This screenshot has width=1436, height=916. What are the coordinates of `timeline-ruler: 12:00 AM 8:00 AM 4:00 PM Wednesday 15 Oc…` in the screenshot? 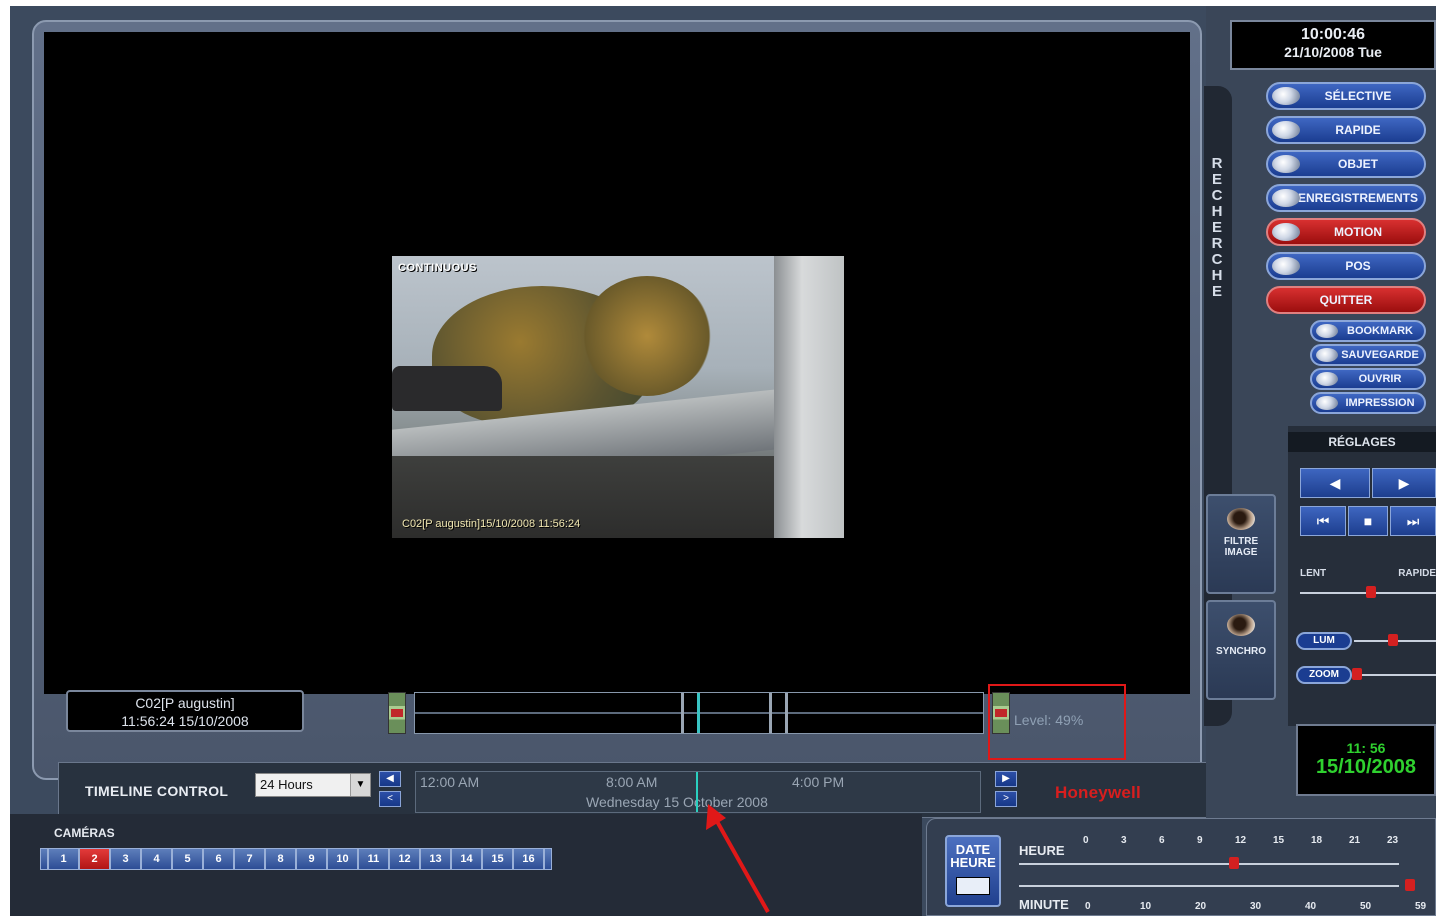 It's located at (698, 792).